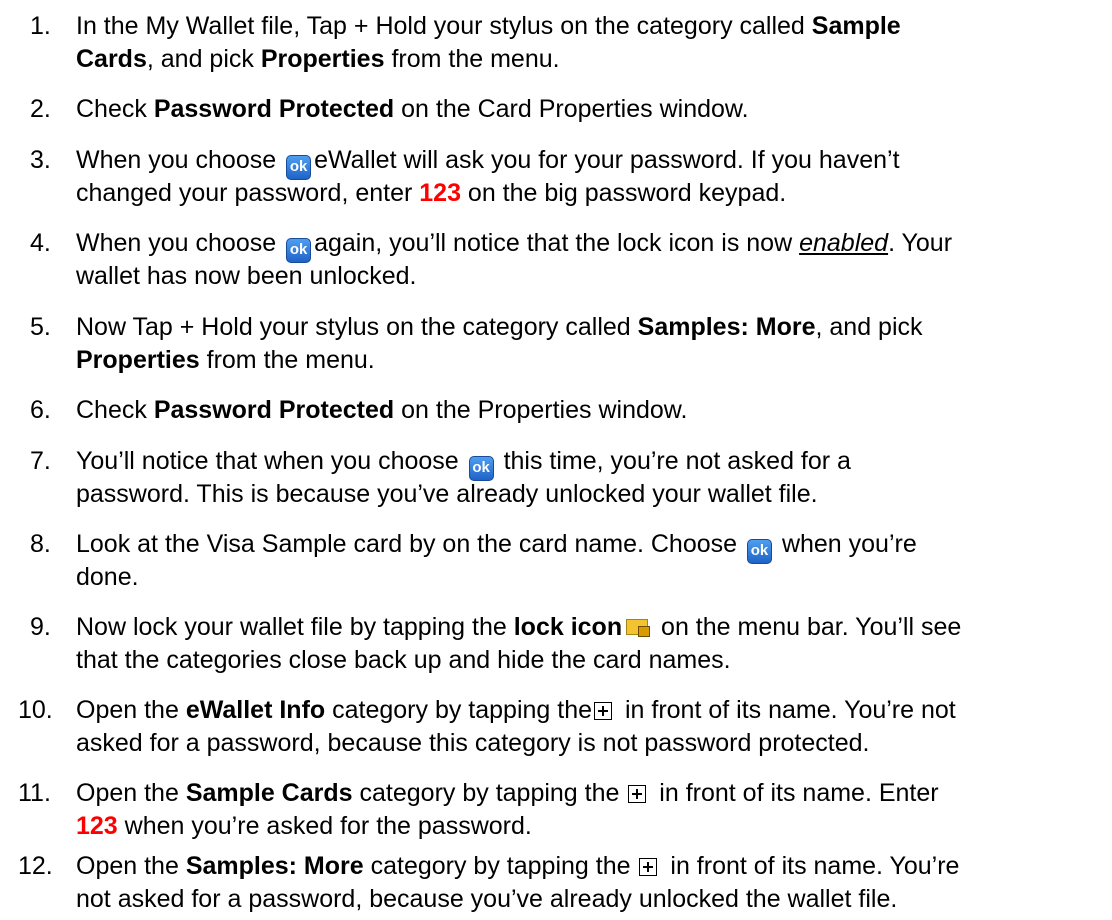  What do you see at coordinates (35, 866) in the screenshot?
I see `step-number: 12.` at bounding box center [35, 866].